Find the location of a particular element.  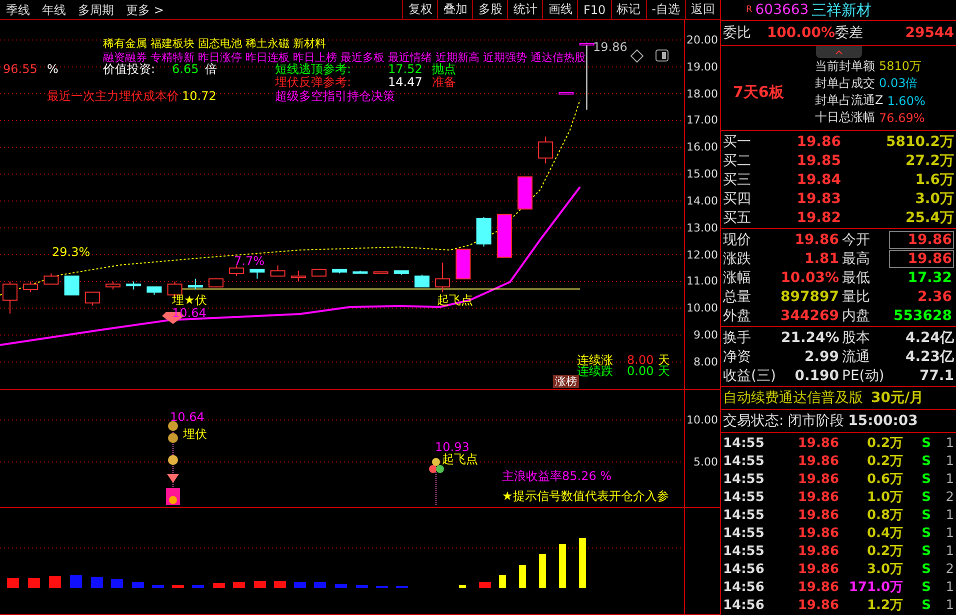

tick-time: 14:55 is located at coordinates (744, 497).